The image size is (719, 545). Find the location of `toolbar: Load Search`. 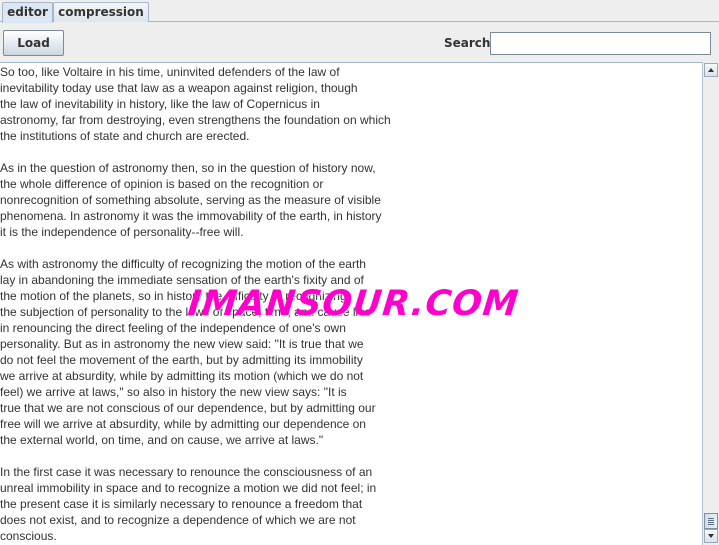

toolbar: Load Search is located at coordinates (359, 42).